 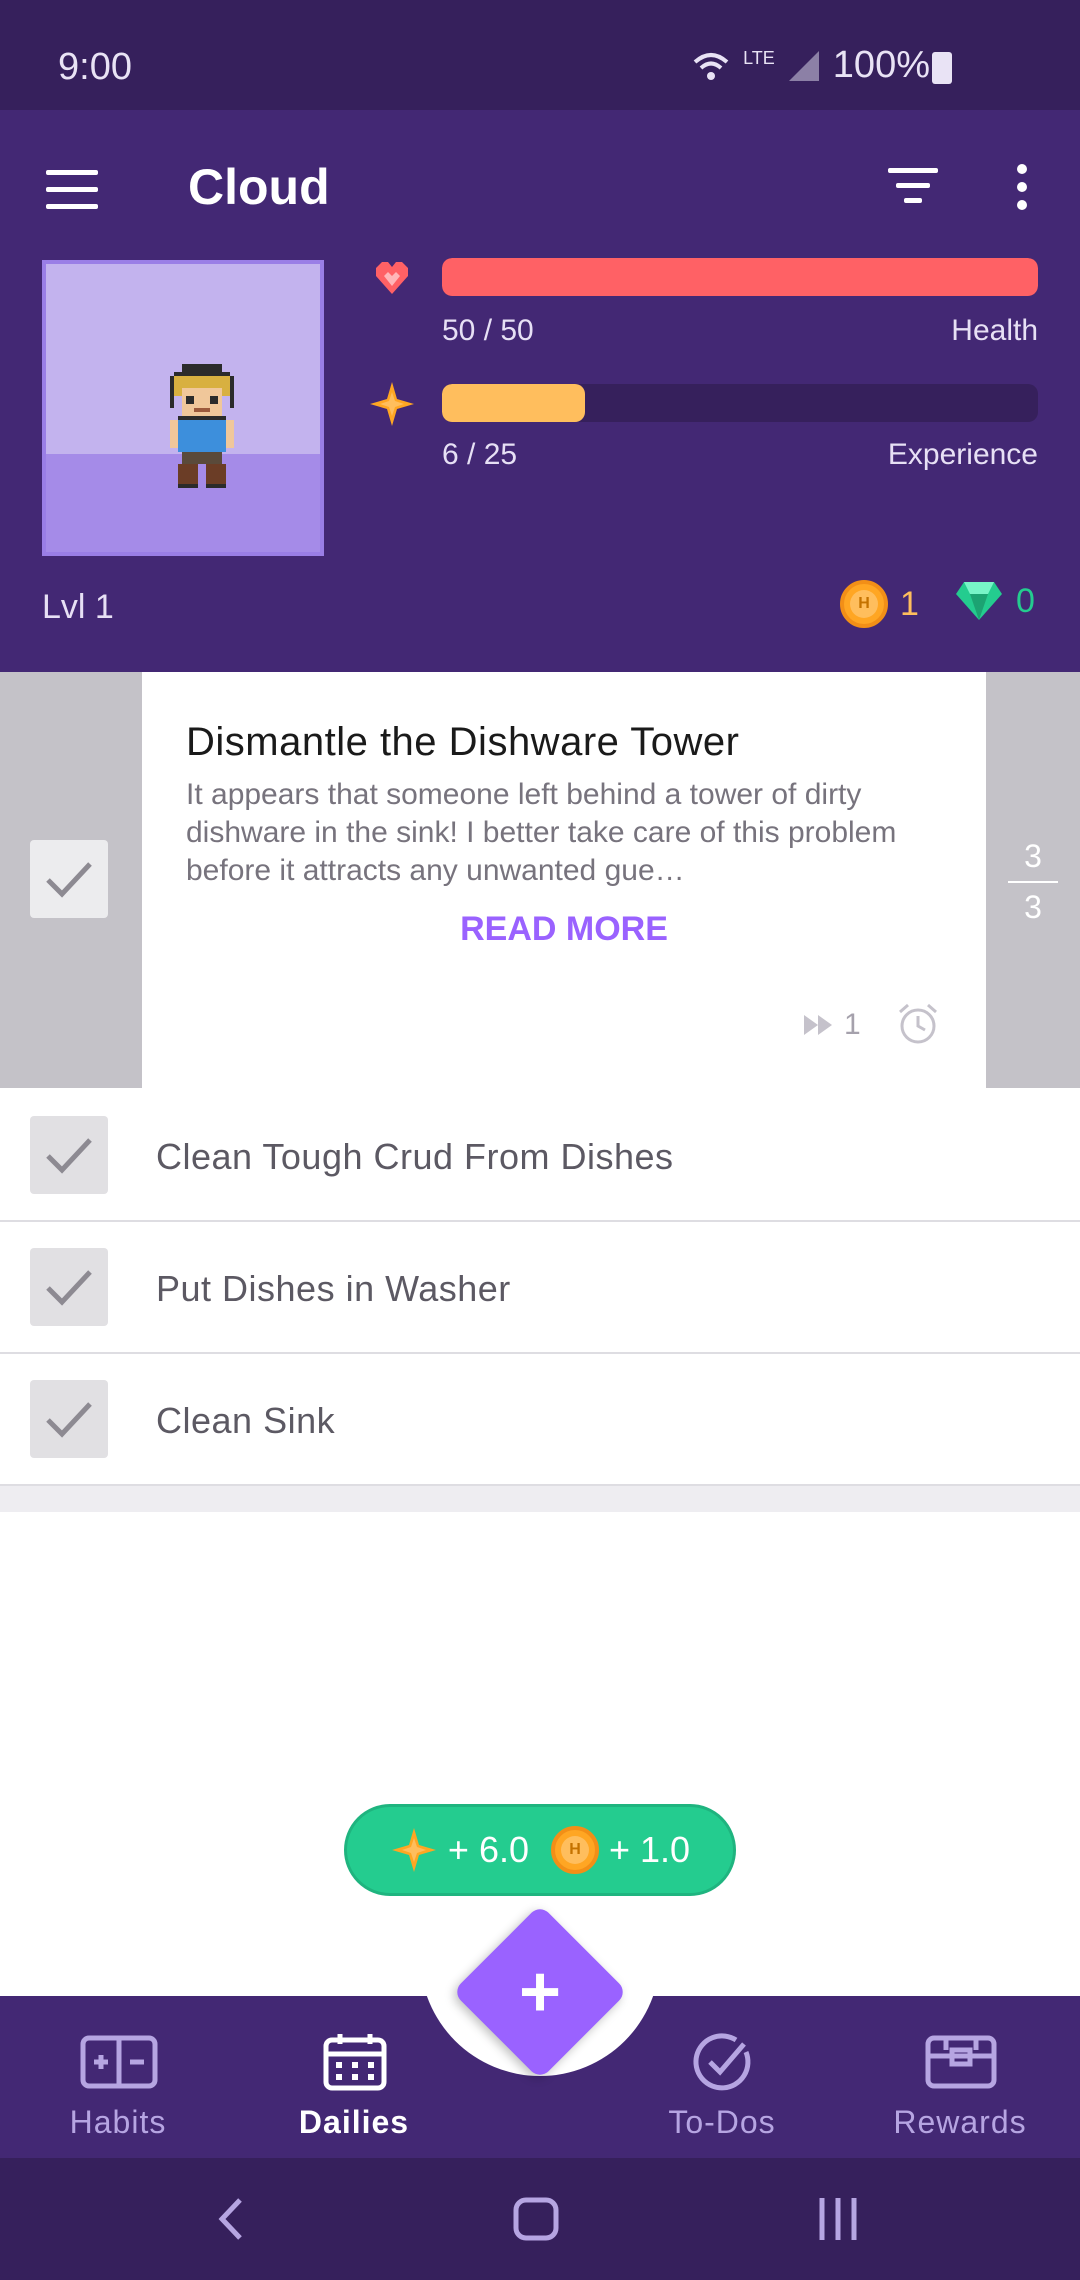 What do you see at coordinates (488, 330) in the screenshot?
I see `health-value: 50 / 50` at bounding box center [488, 330].